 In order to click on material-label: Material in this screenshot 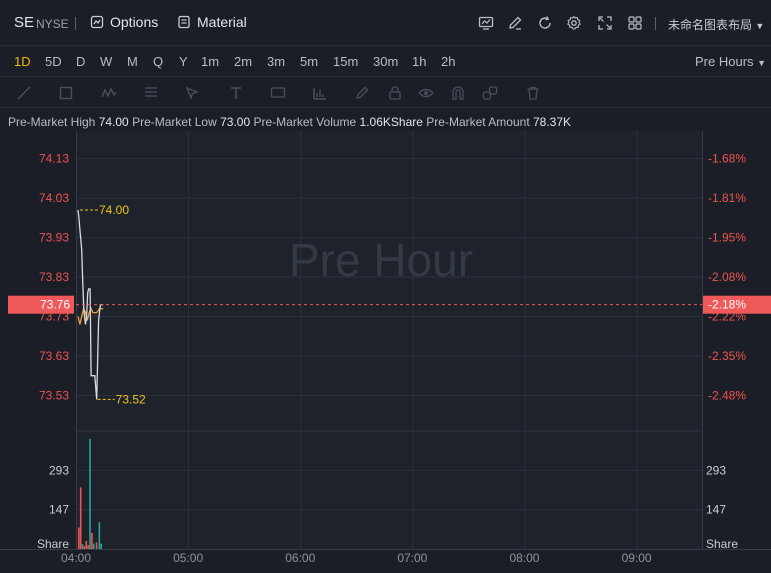, I will do `click(222, 22)`.